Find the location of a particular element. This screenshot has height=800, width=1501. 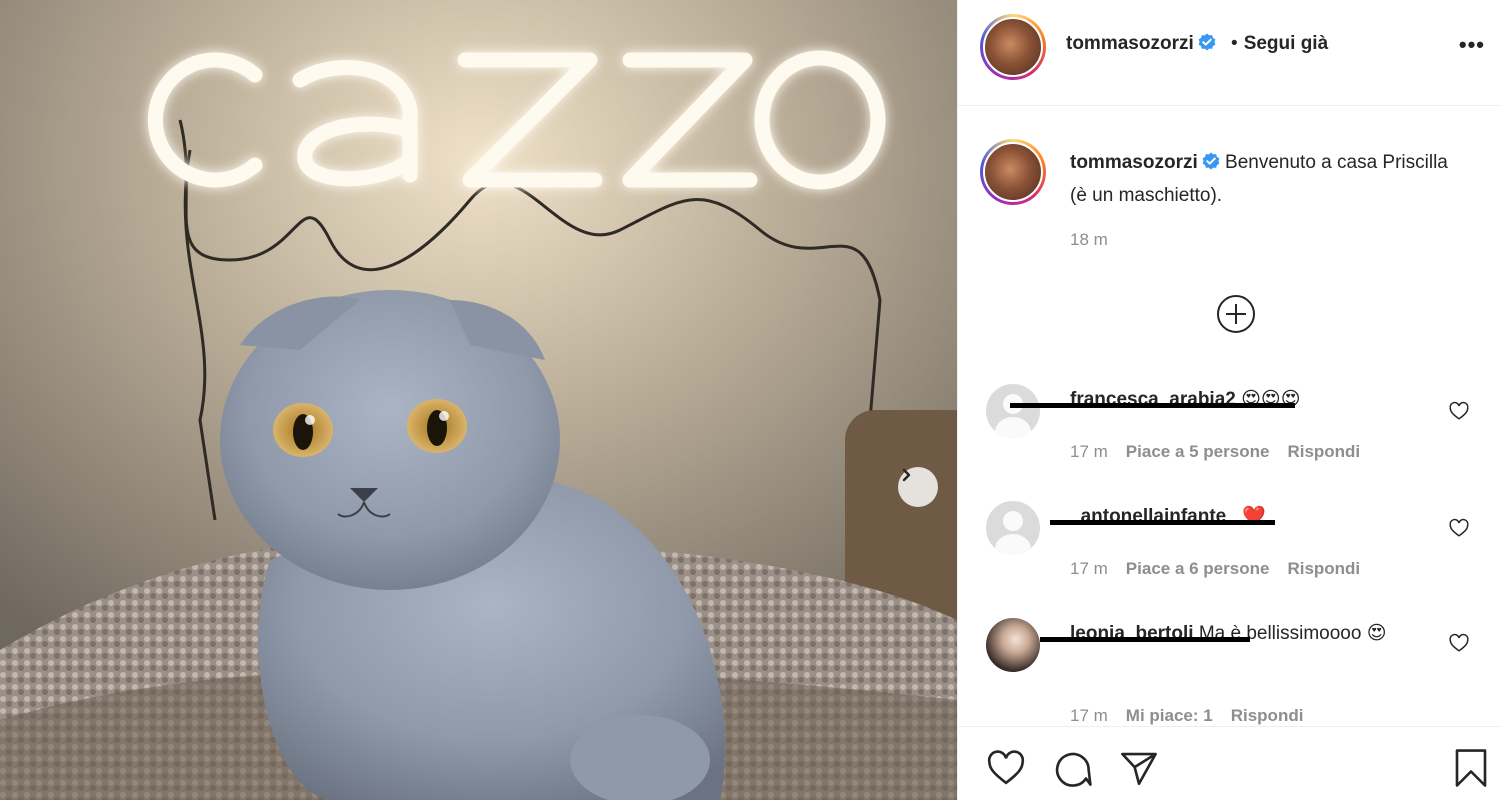

comment-meta: 17 m Mi piace: 1 Rispondi is located at coordinates (1195, 716).